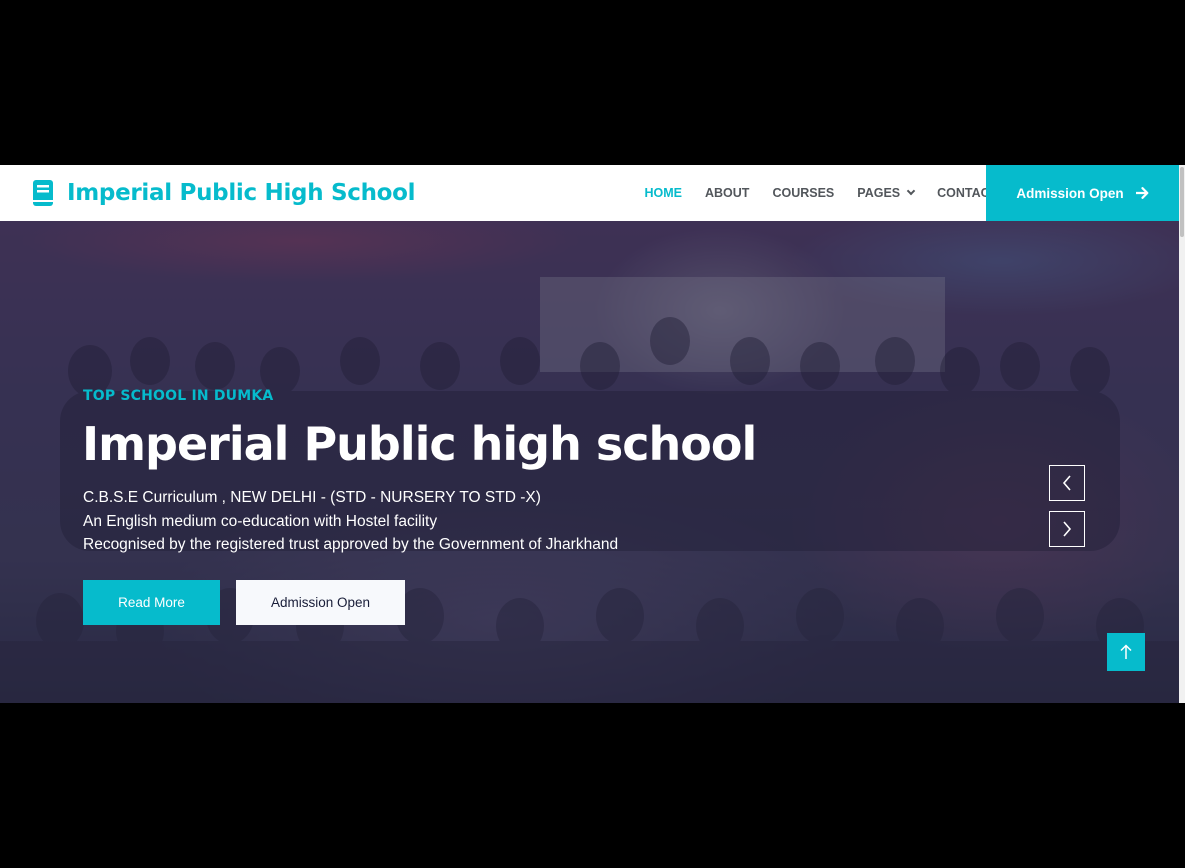  I want to click on back-to-top-button, so click(1126, 652).